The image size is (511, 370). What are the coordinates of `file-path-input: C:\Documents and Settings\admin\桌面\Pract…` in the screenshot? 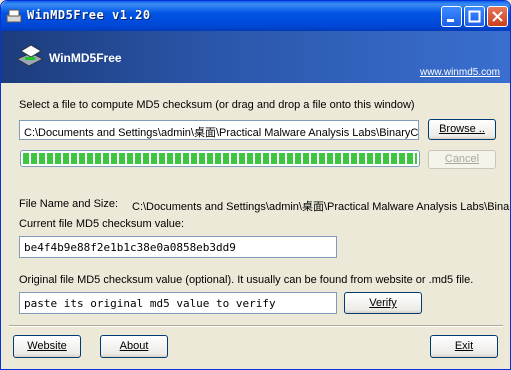 It's located at (219, 130).